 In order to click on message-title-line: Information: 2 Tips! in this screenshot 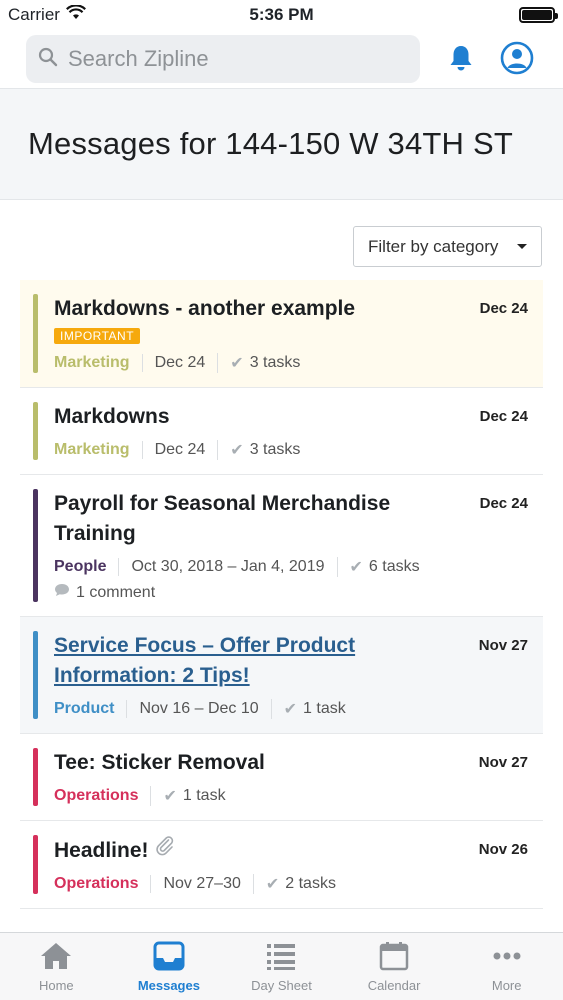, I will do `click(152, 675)`.